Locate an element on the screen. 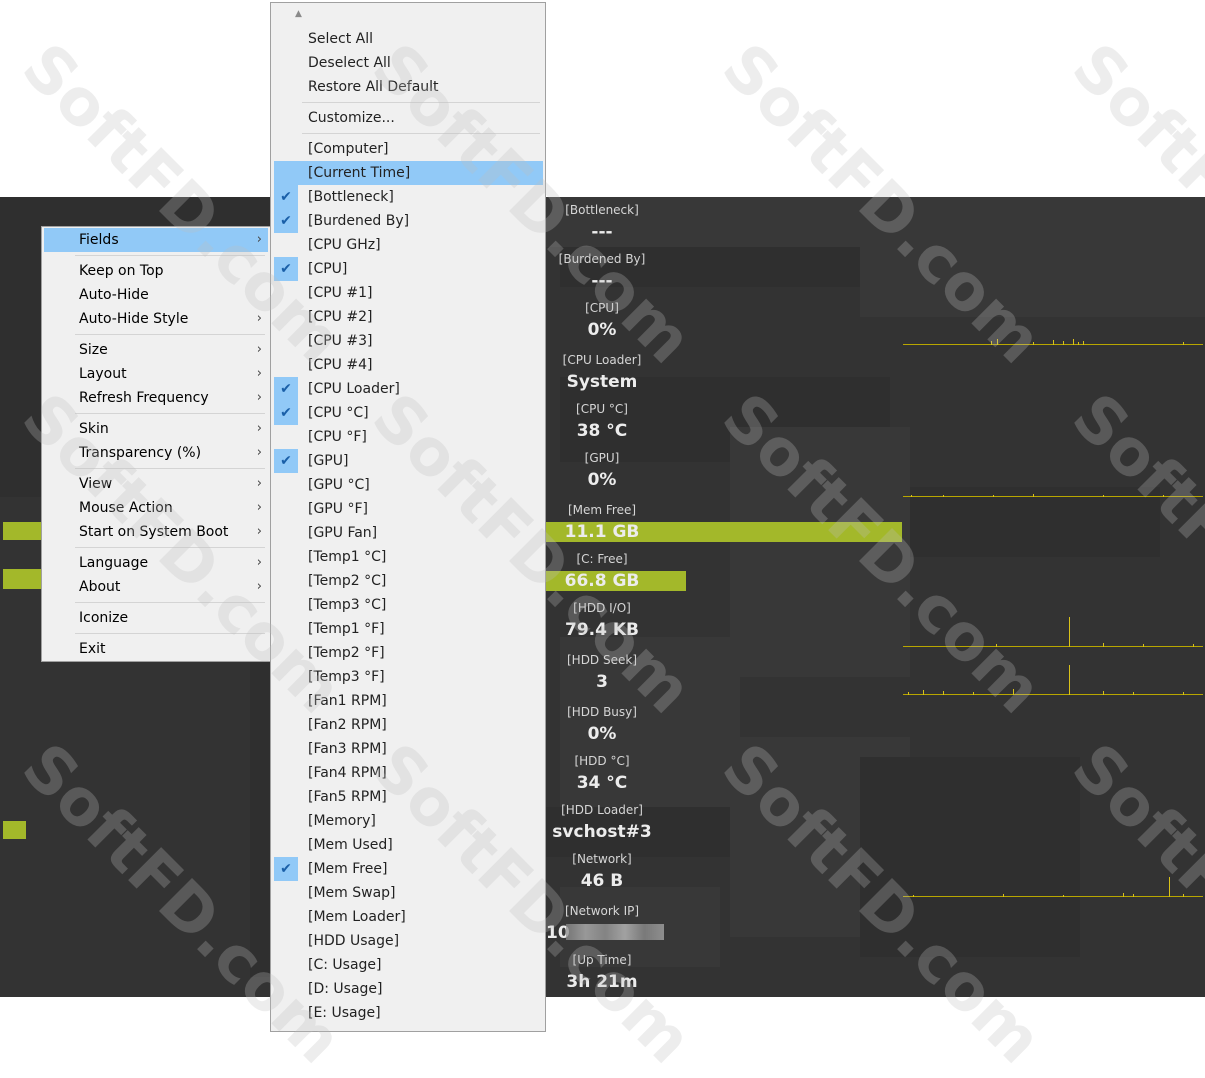 The height and width of the screenshot is (1078, 1205). menu-item-auto-hide: Auto-Hide is located at coordinates (156, 295).